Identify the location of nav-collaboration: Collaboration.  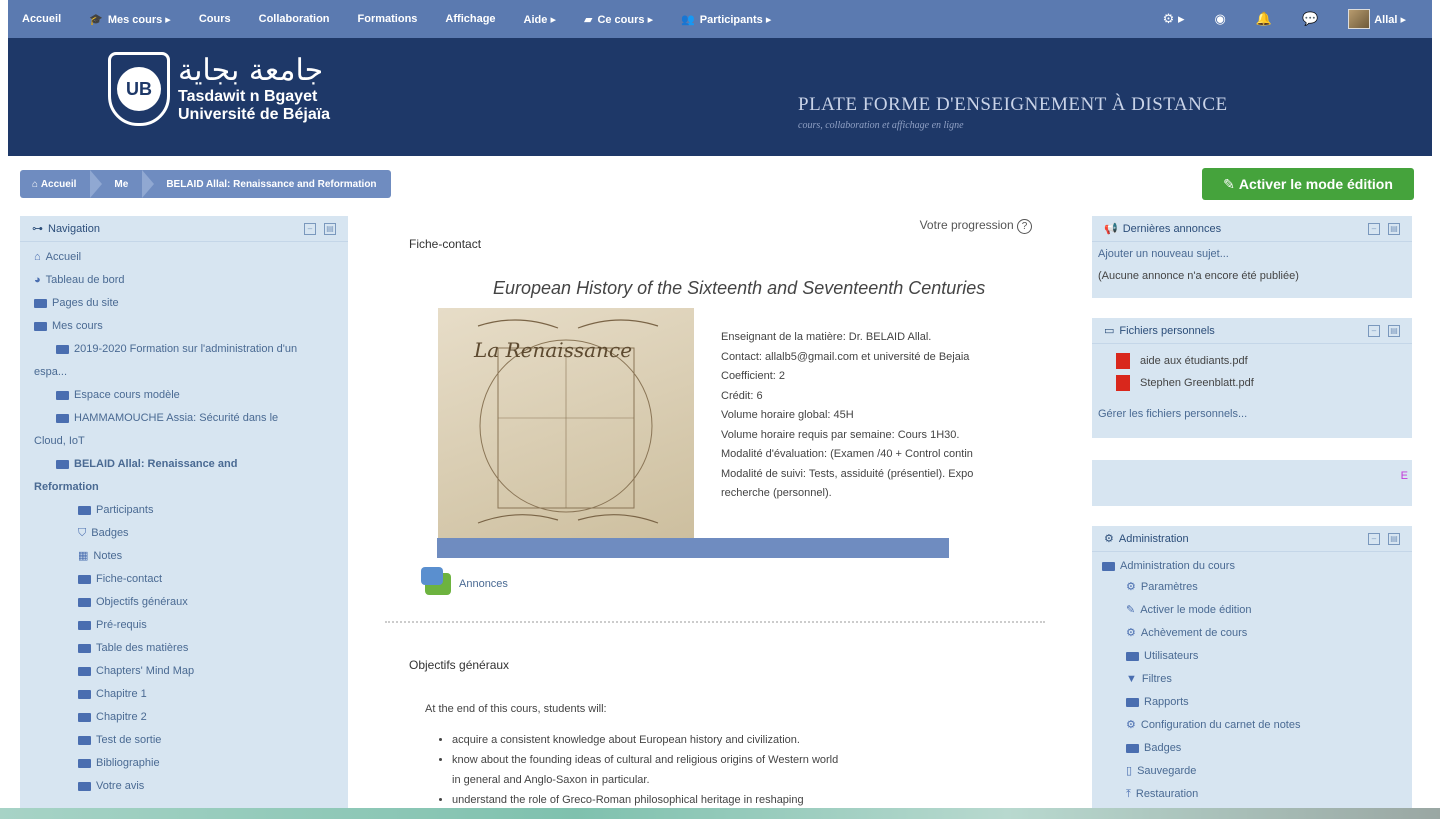
(294, 19).